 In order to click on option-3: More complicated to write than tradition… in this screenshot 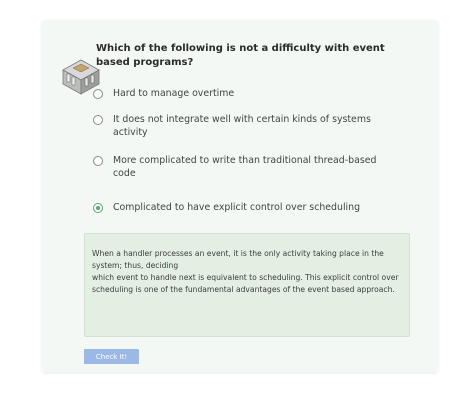, I will do `click(238, 167)`.